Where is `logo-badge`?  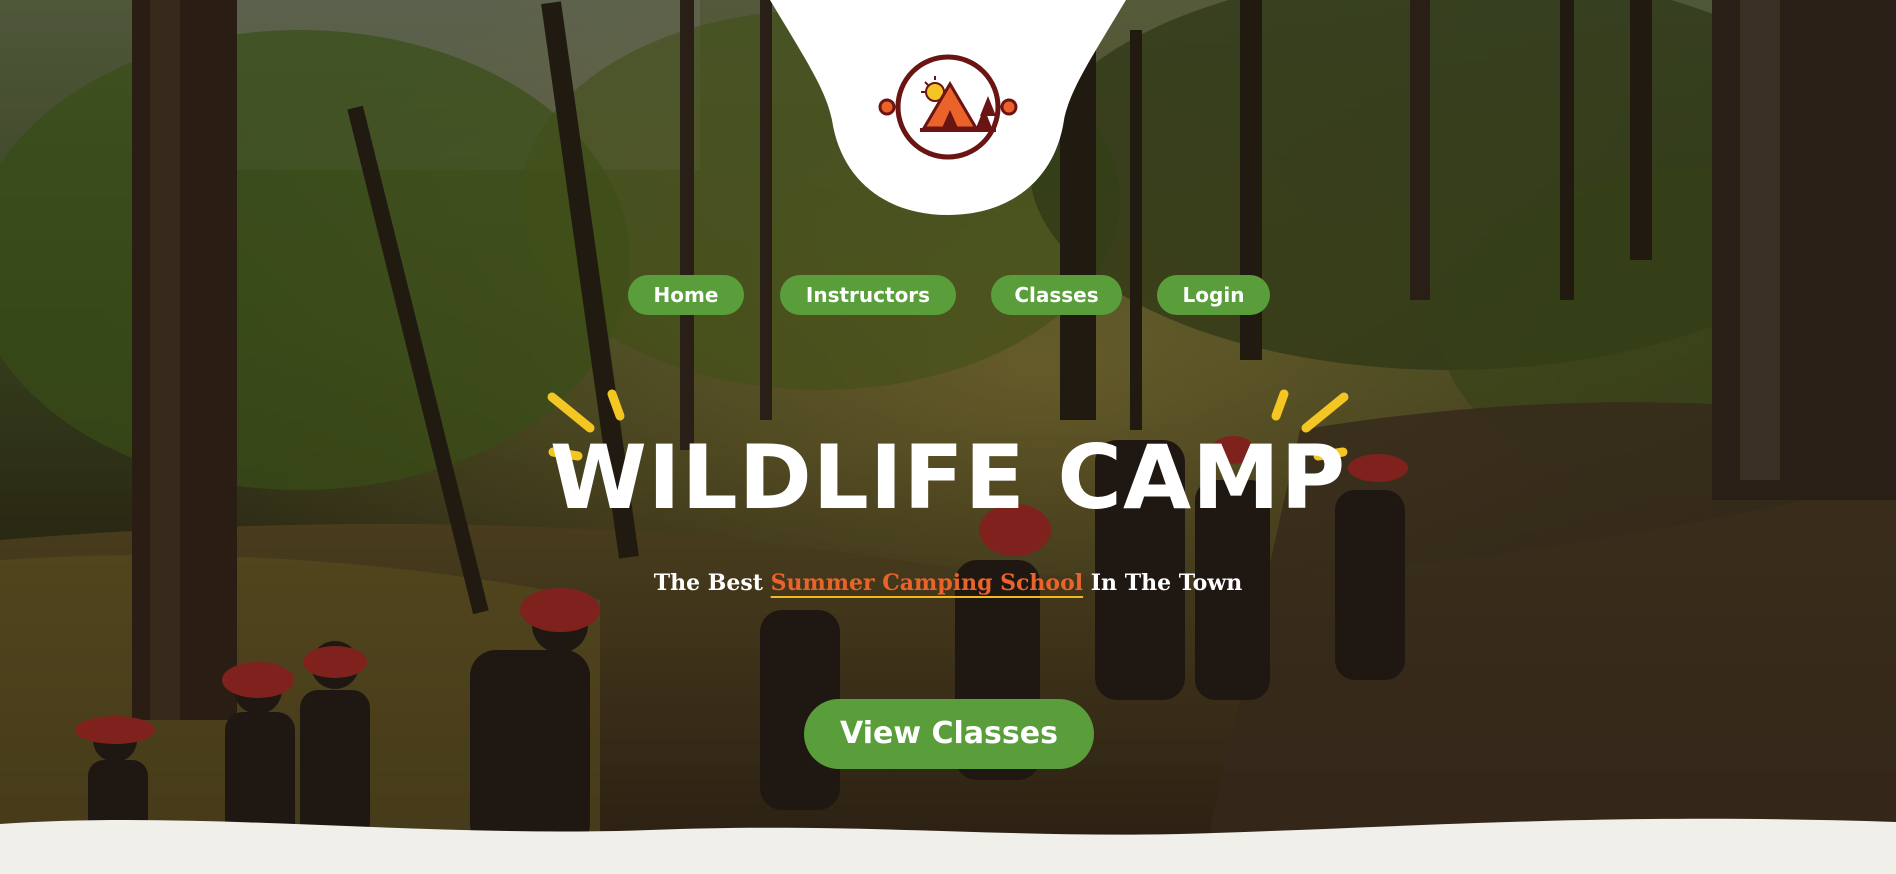 logo-badge is located at coordinates (948, 115).